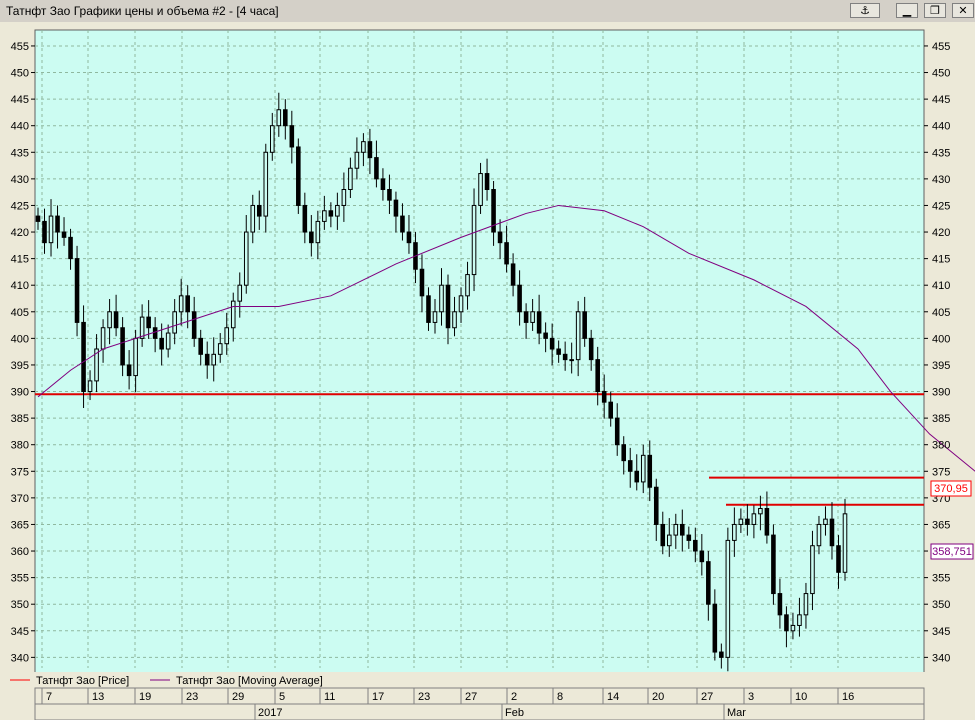 The width and height of the screenshot is (975, 720). Describe the element at coordinates (941, 525) in the screenshot. I see `y-tick-label-right: 365` at that location.